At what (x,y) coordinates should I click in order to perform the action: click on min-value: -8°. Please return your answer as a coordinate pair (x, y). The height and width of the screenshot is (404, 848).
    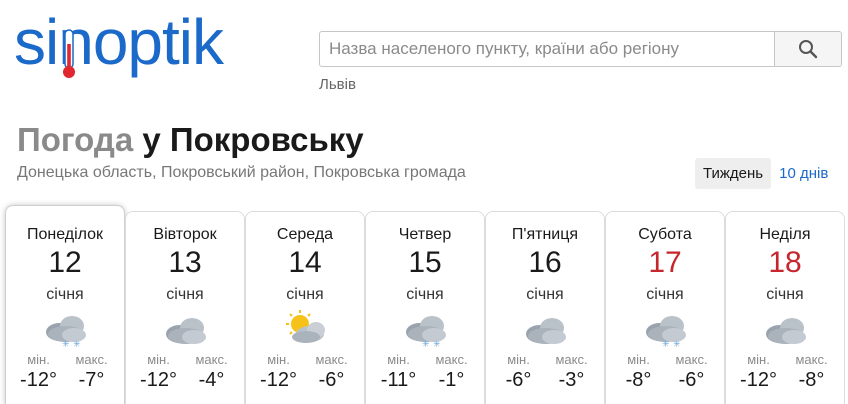
    Looking at the image, I should click on (638, 380).